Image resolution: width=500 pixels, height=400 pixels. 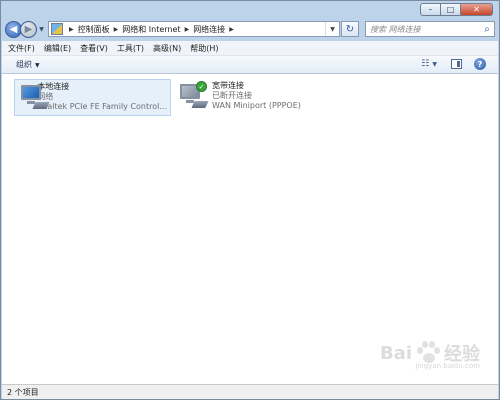 What do you see at coordinates (41, 29) in the screenshot?
I see `recent-pages-dropdown: ▼` at bounding box center [41, 29].